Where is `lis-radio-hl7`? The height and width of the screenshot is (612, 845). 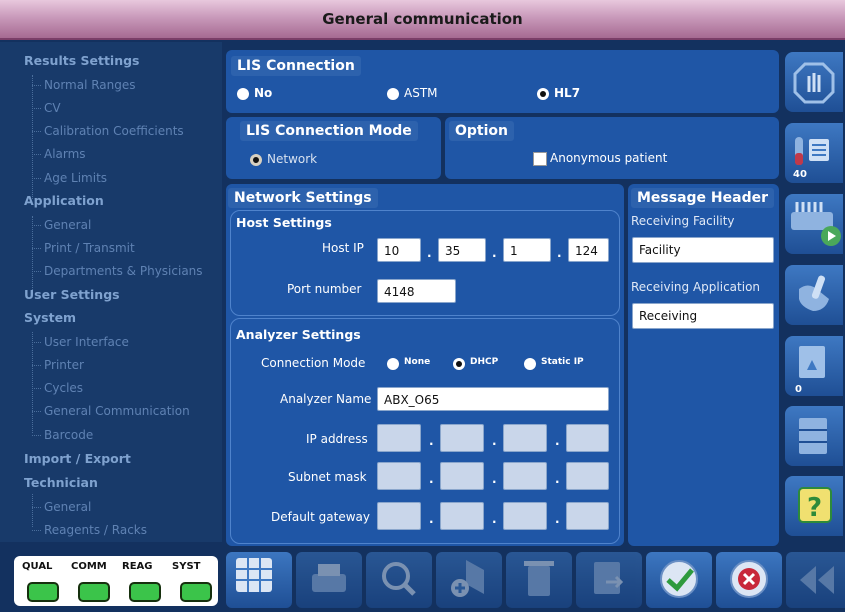 lis-radio-hl7 is located at coordinates (543, 94).